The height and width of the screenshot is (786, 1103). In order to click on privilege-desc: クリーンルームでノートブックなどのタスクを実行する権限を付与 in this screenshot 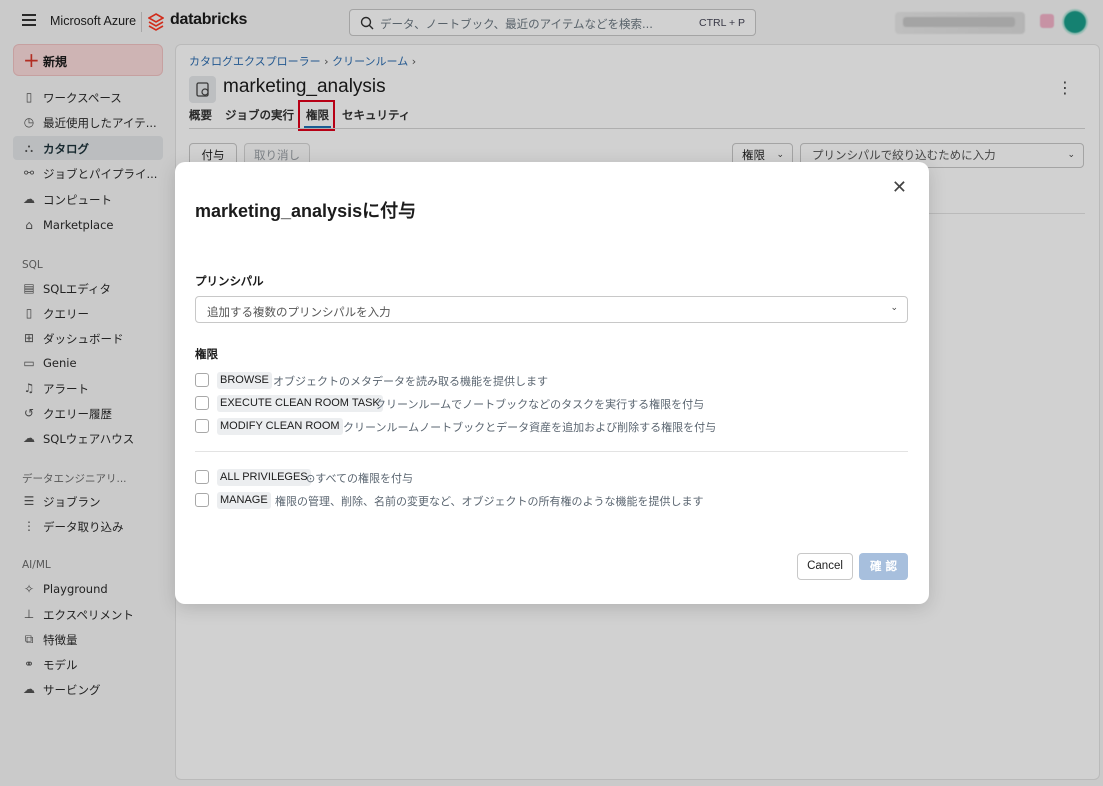, I will do `click(540, 404)`.